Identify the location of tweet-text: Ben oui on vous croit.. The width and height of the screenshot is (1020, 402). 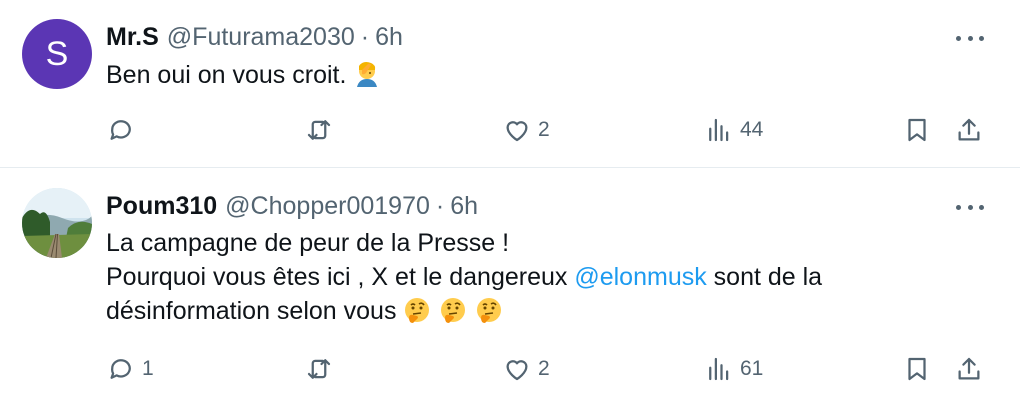
(247, 75).